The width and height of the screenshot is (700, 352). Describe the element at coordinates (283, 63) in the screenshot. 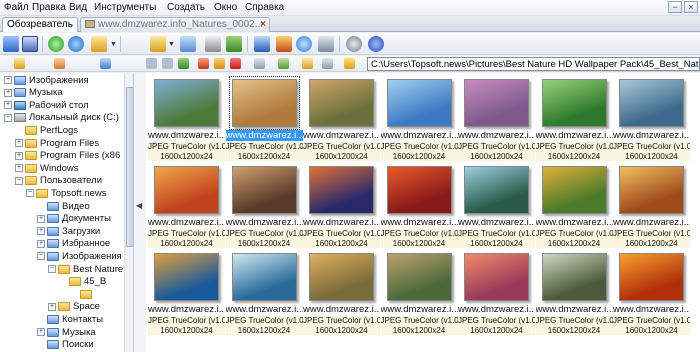

I see `sort-icon` at that location.